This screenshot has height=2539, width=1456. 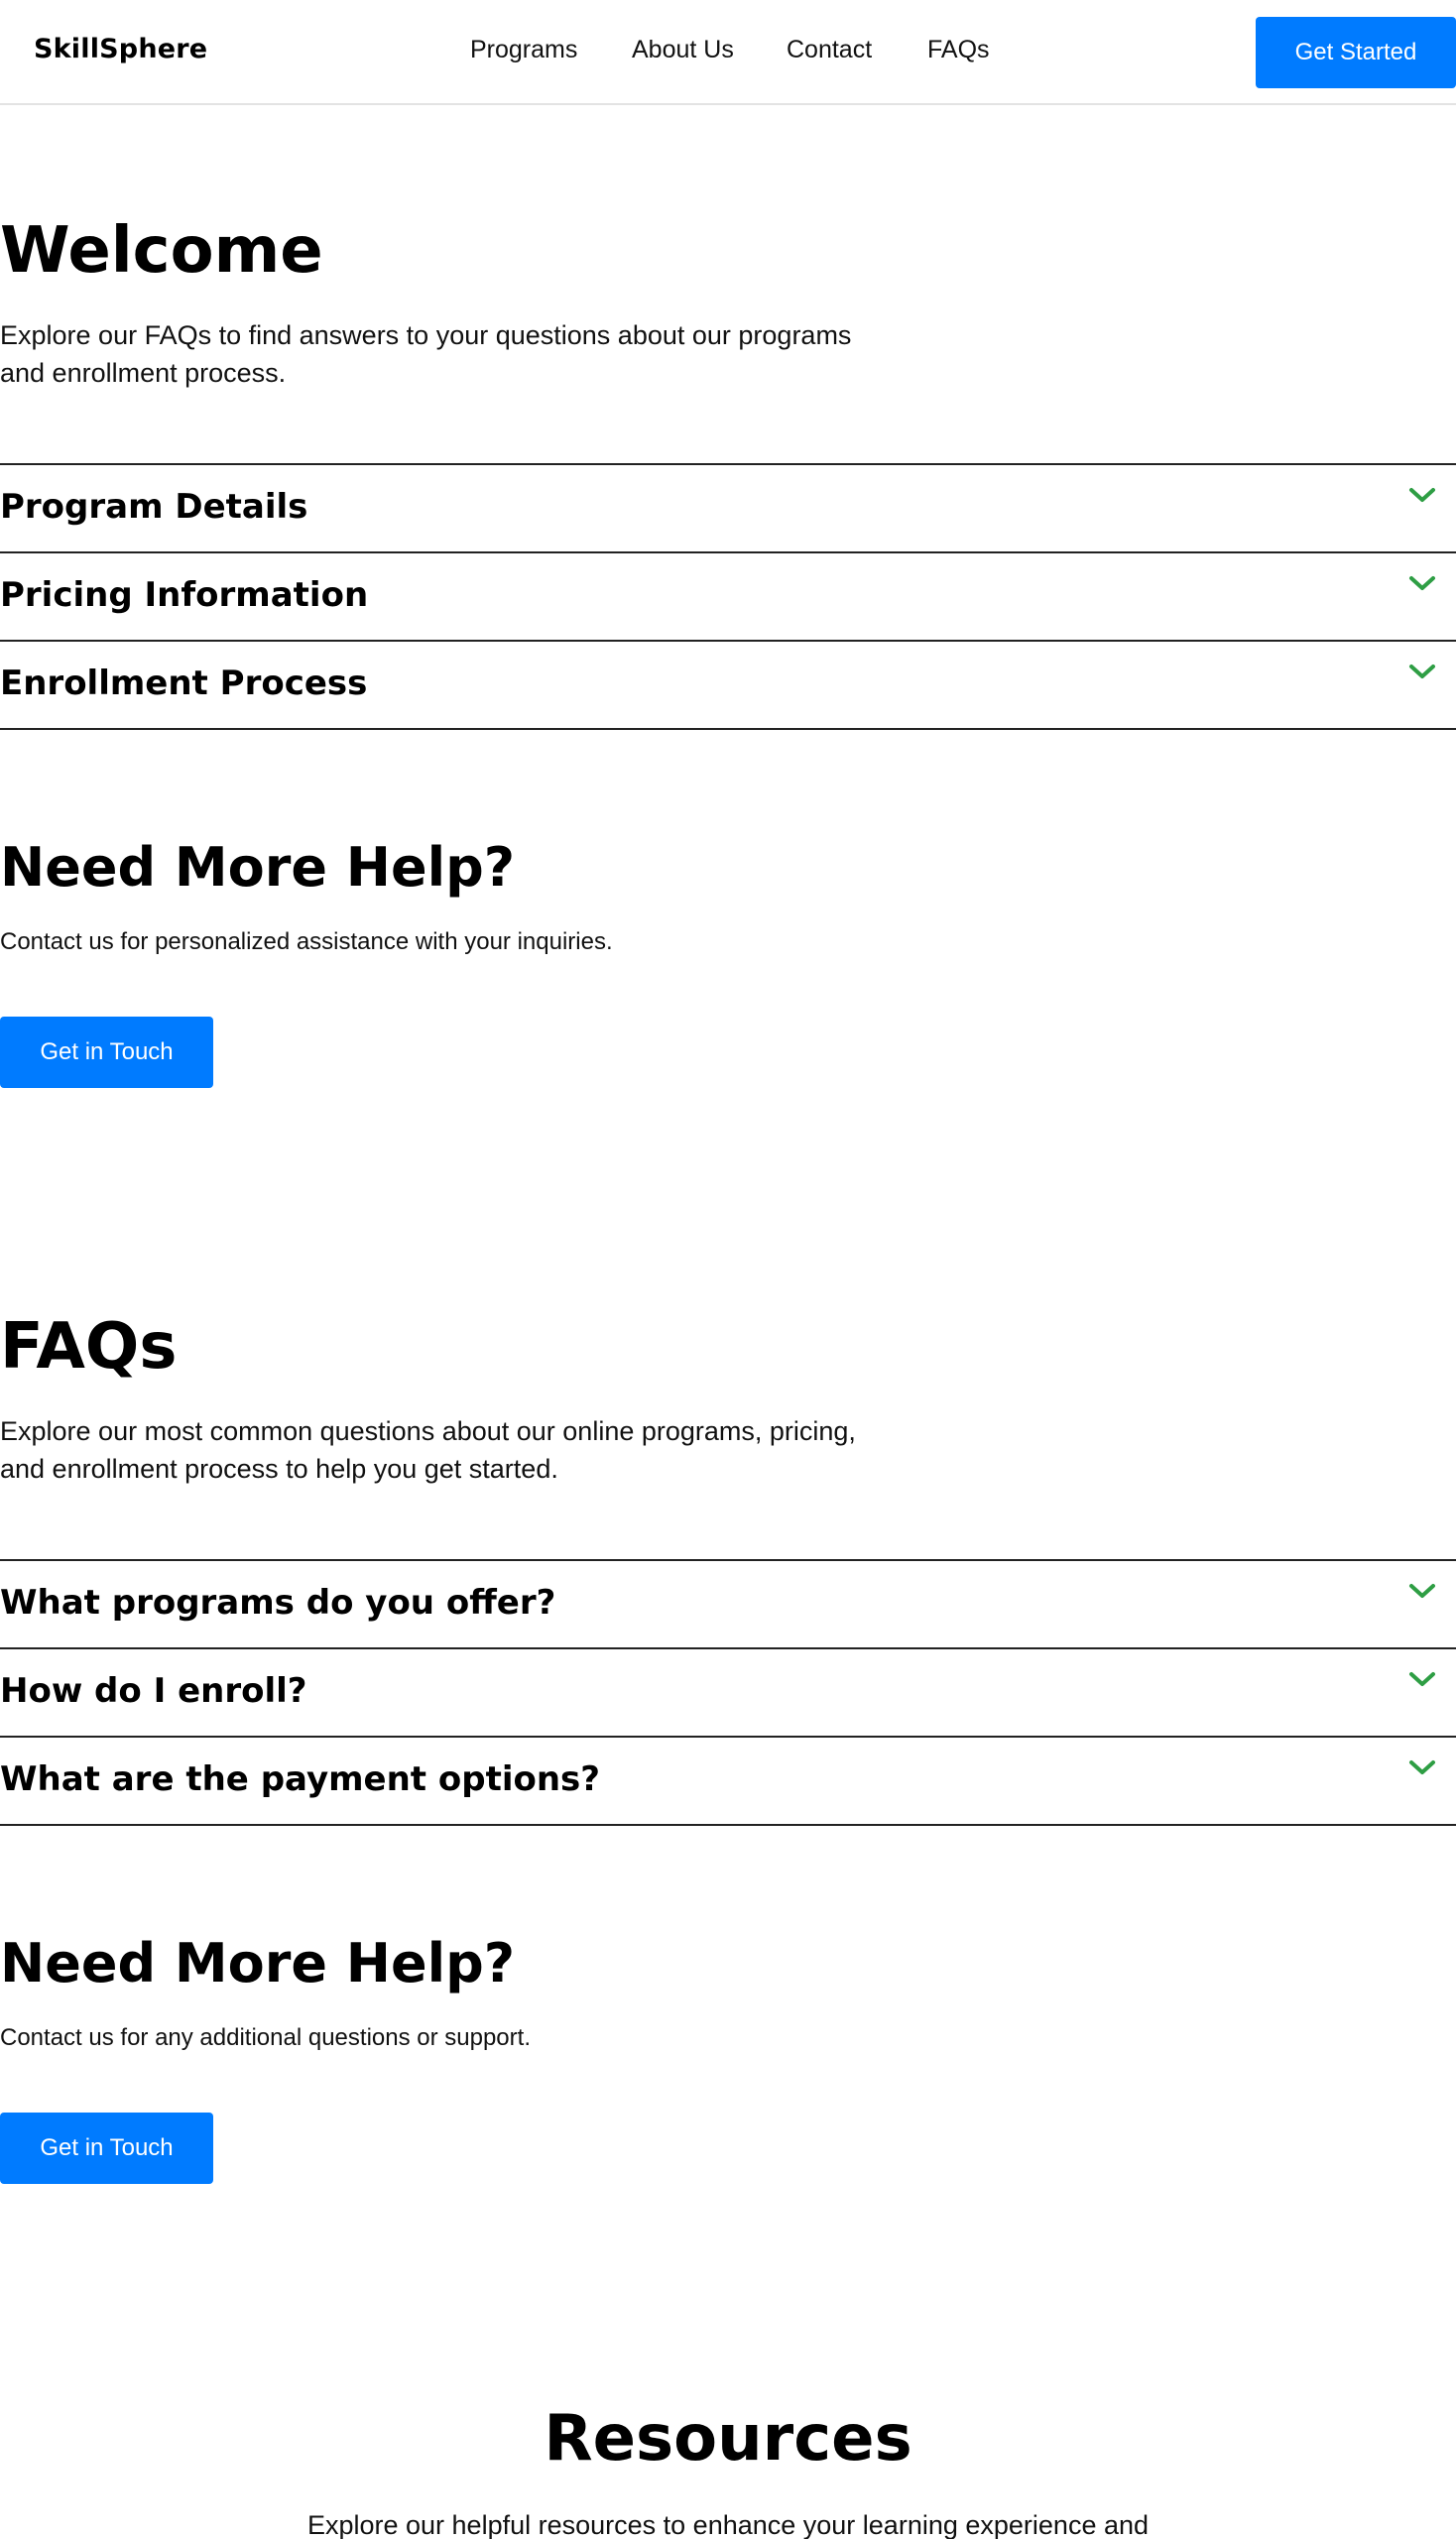 What do you see at coordinates (1356, 53) in the screenshot?
I see `get-started-button: Get Started` at bounding box center [1356, 53].